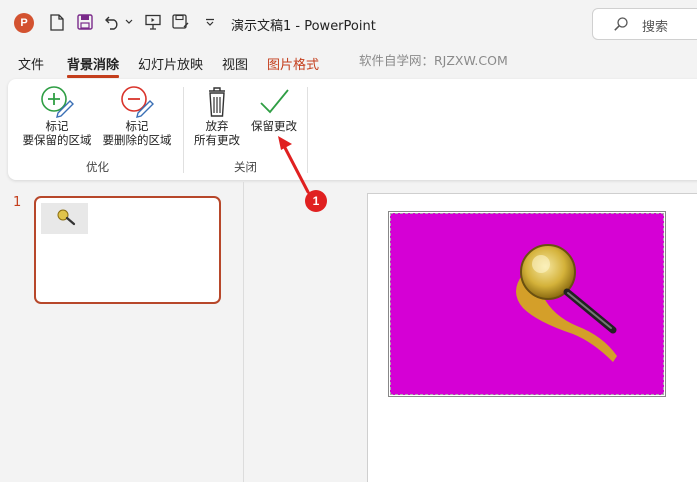  Describe the element at coordinates (245, 167) in the screenshot. I see `group-label-close: 关闭` at that location.